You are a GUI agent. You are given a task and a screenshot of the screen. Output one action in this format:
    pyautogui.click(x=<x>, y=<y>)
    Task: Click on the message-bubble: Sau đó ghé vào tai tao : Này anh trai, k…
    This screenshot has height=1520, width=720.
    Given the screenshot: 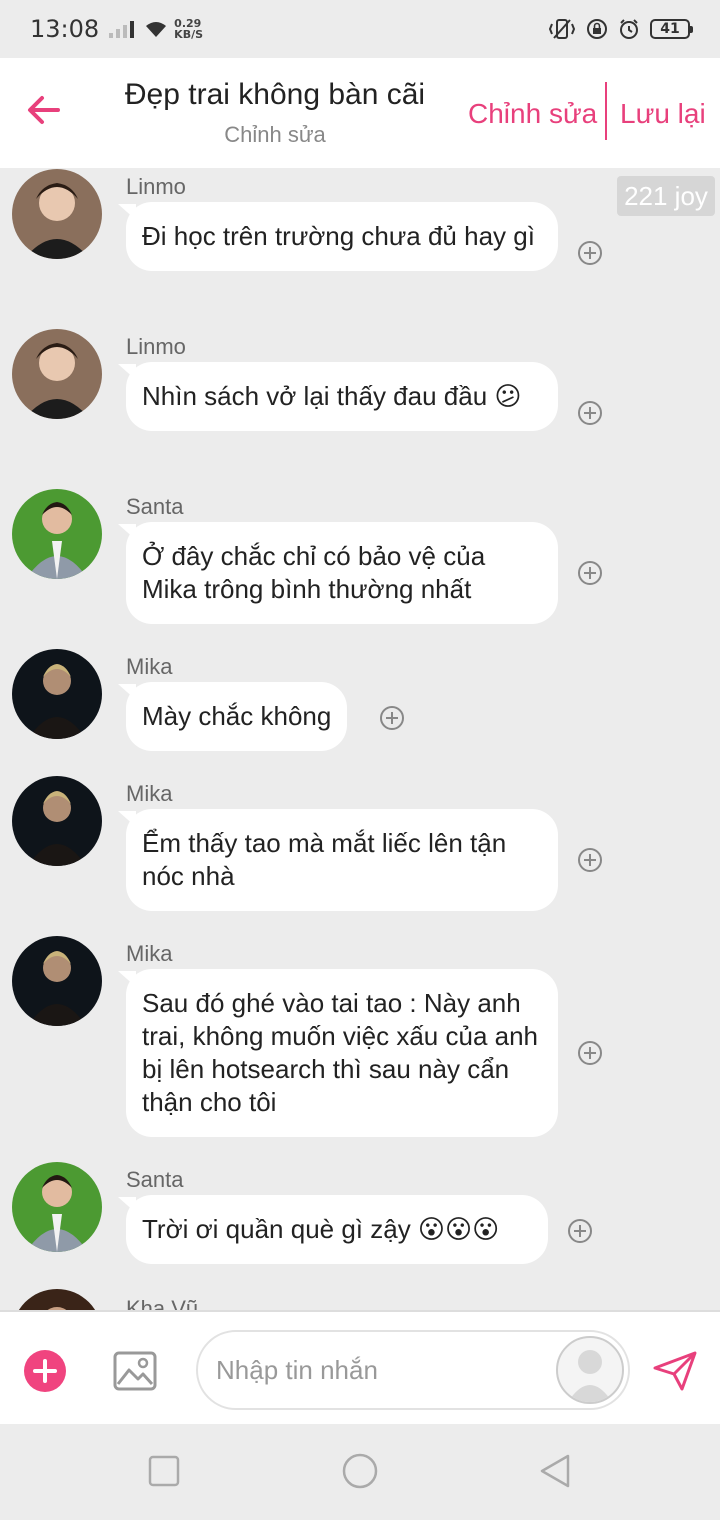 What is the action you would take?
    pyautogui.click(x=342, y=1053)
    